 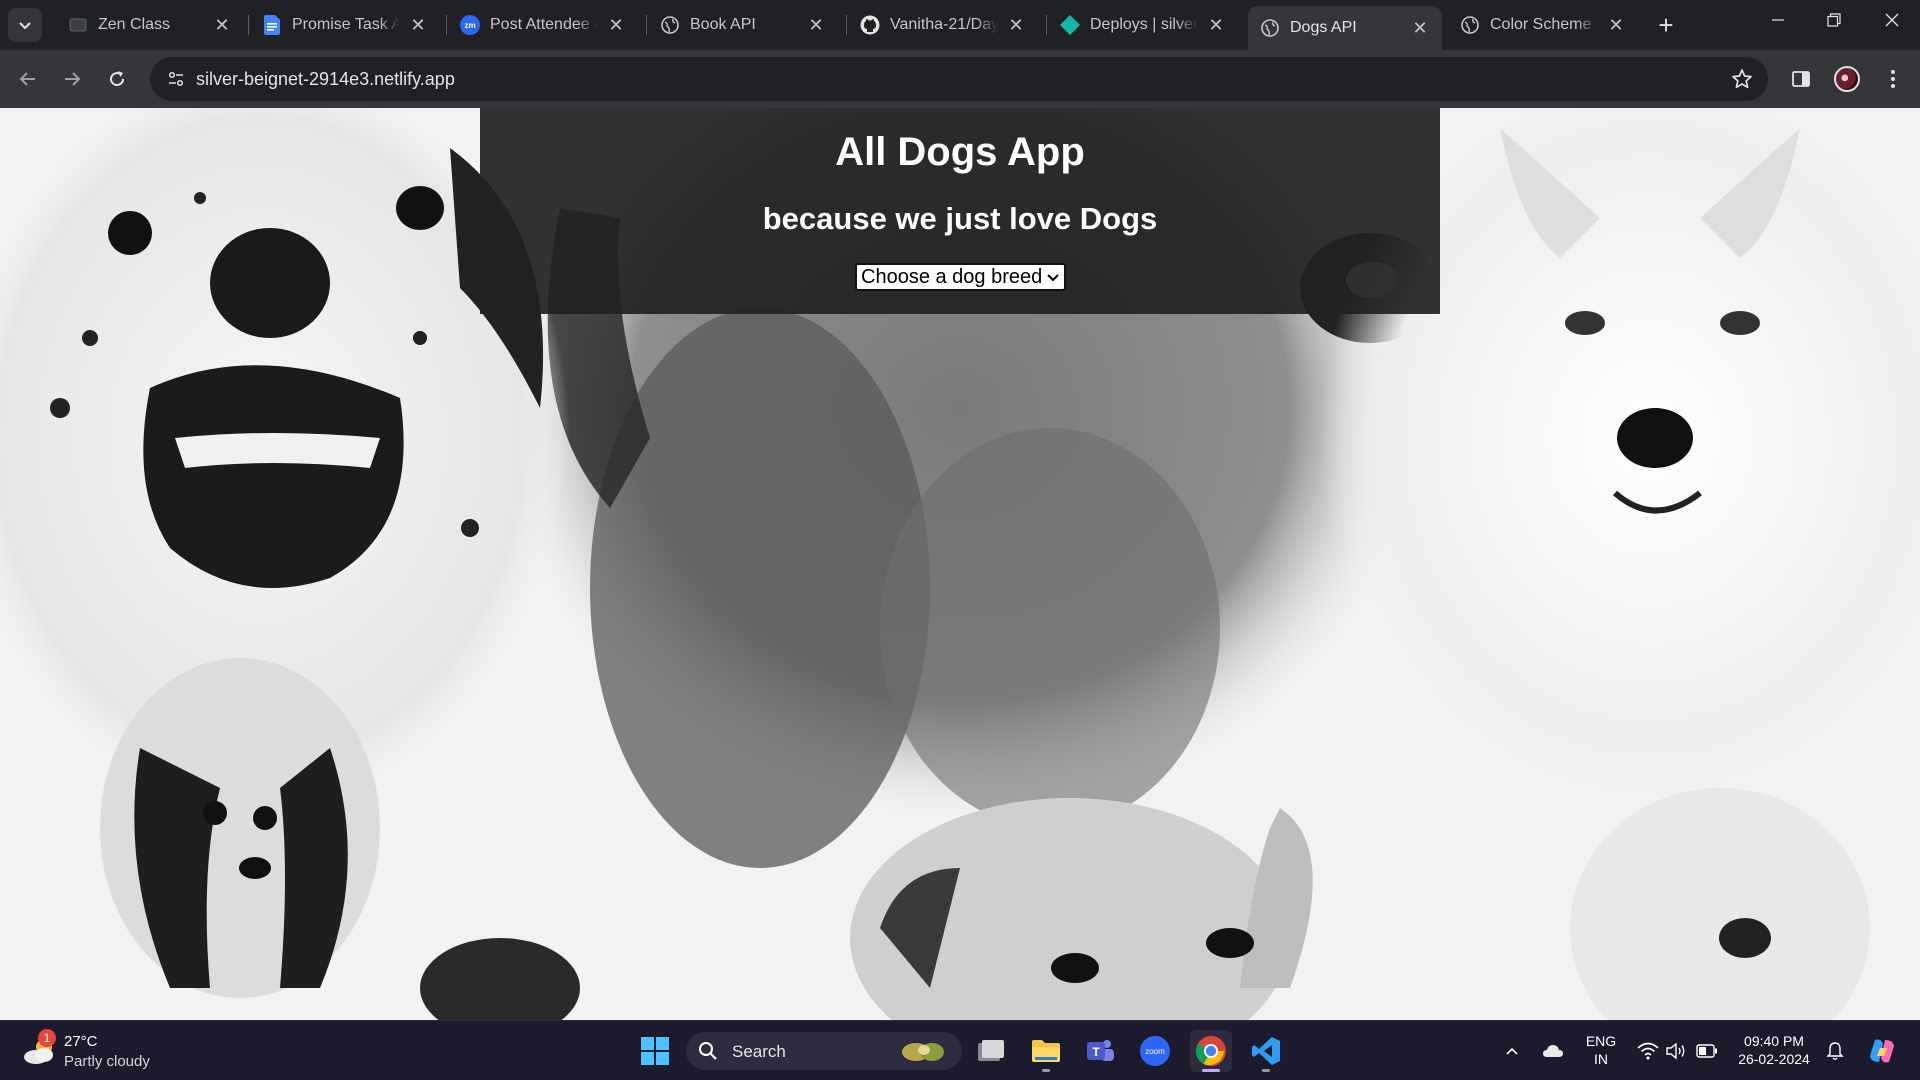 I want to click on teams-icon: T, so click(x=1100, y=1050).